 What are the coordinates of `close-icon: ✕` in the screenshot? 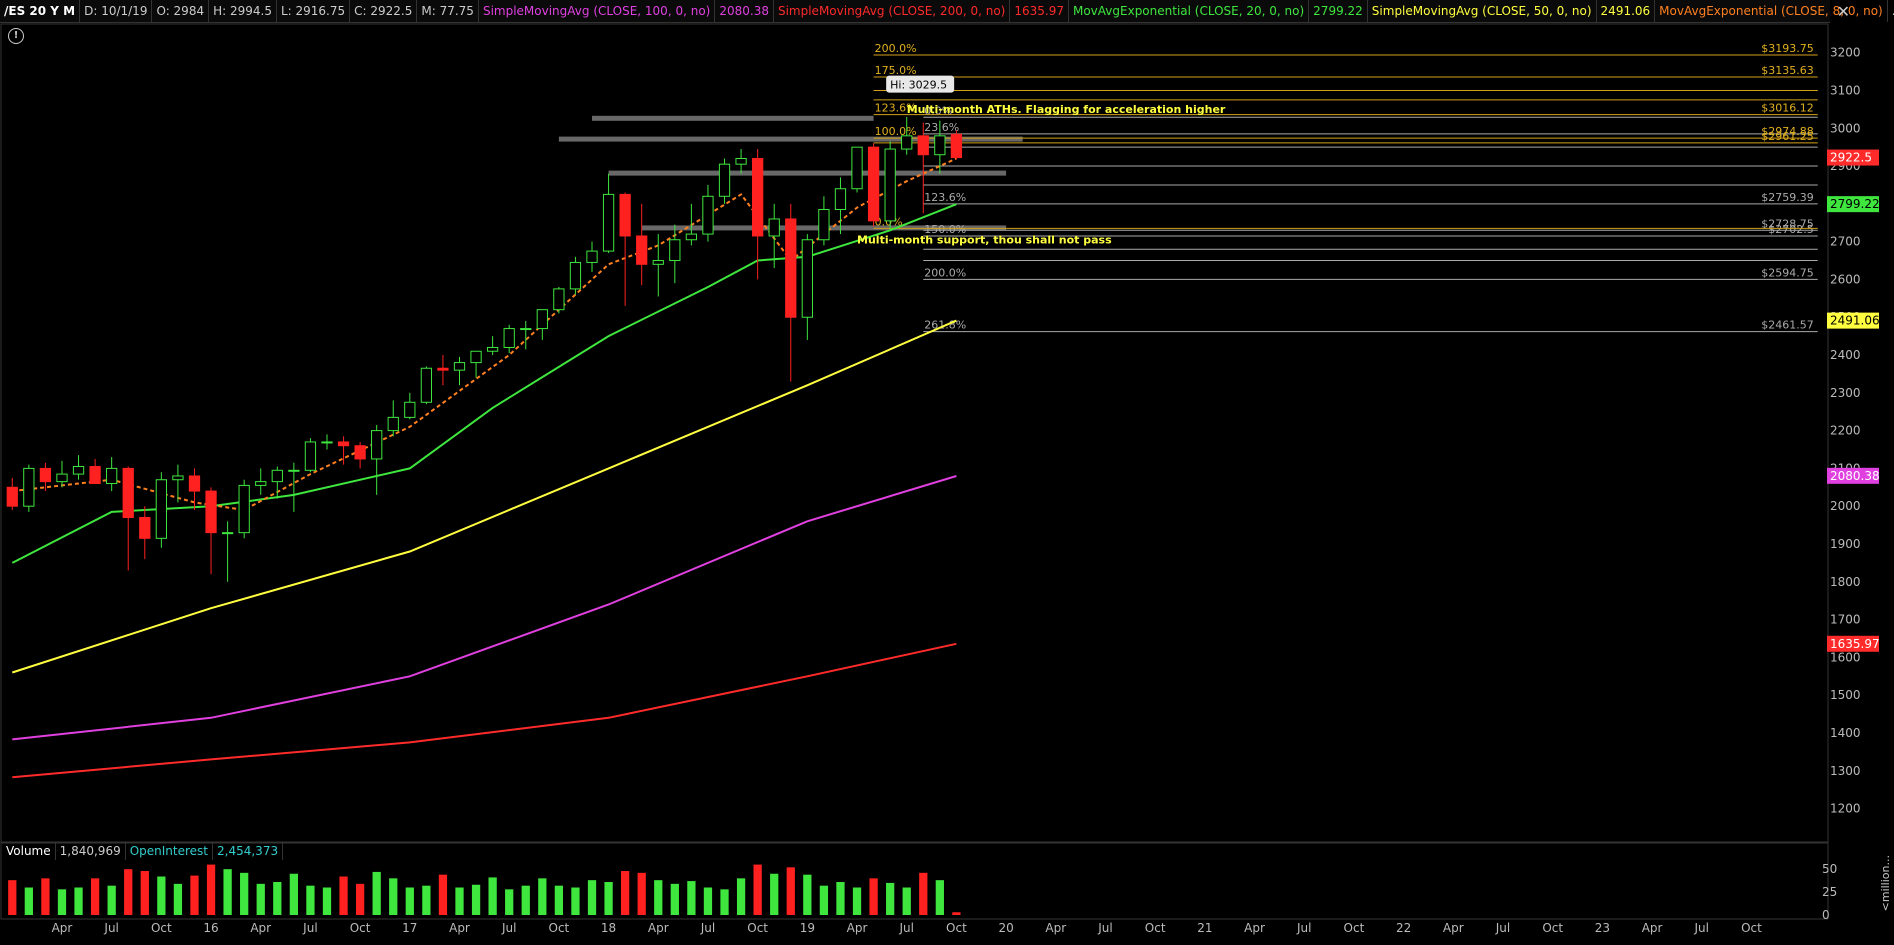 It's located at (1843, 11).